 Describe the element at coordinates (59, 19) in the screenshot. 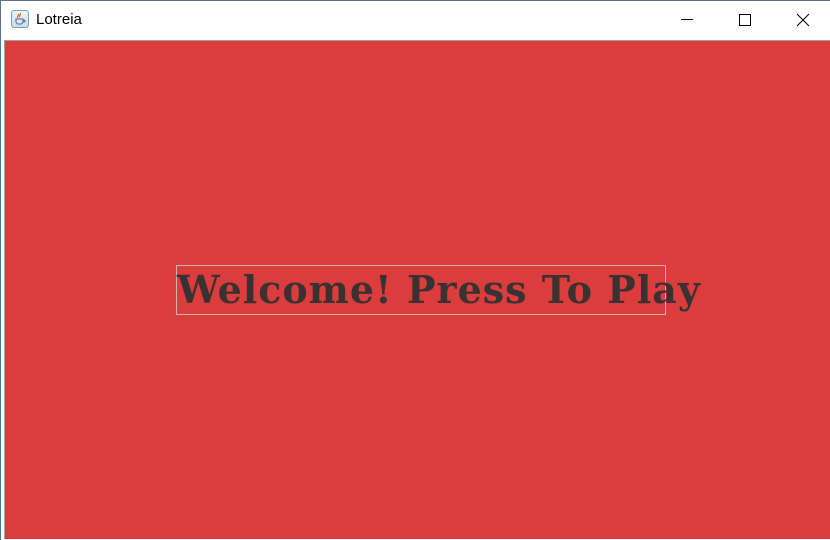

I see `window-title: Lotreia` at that location.